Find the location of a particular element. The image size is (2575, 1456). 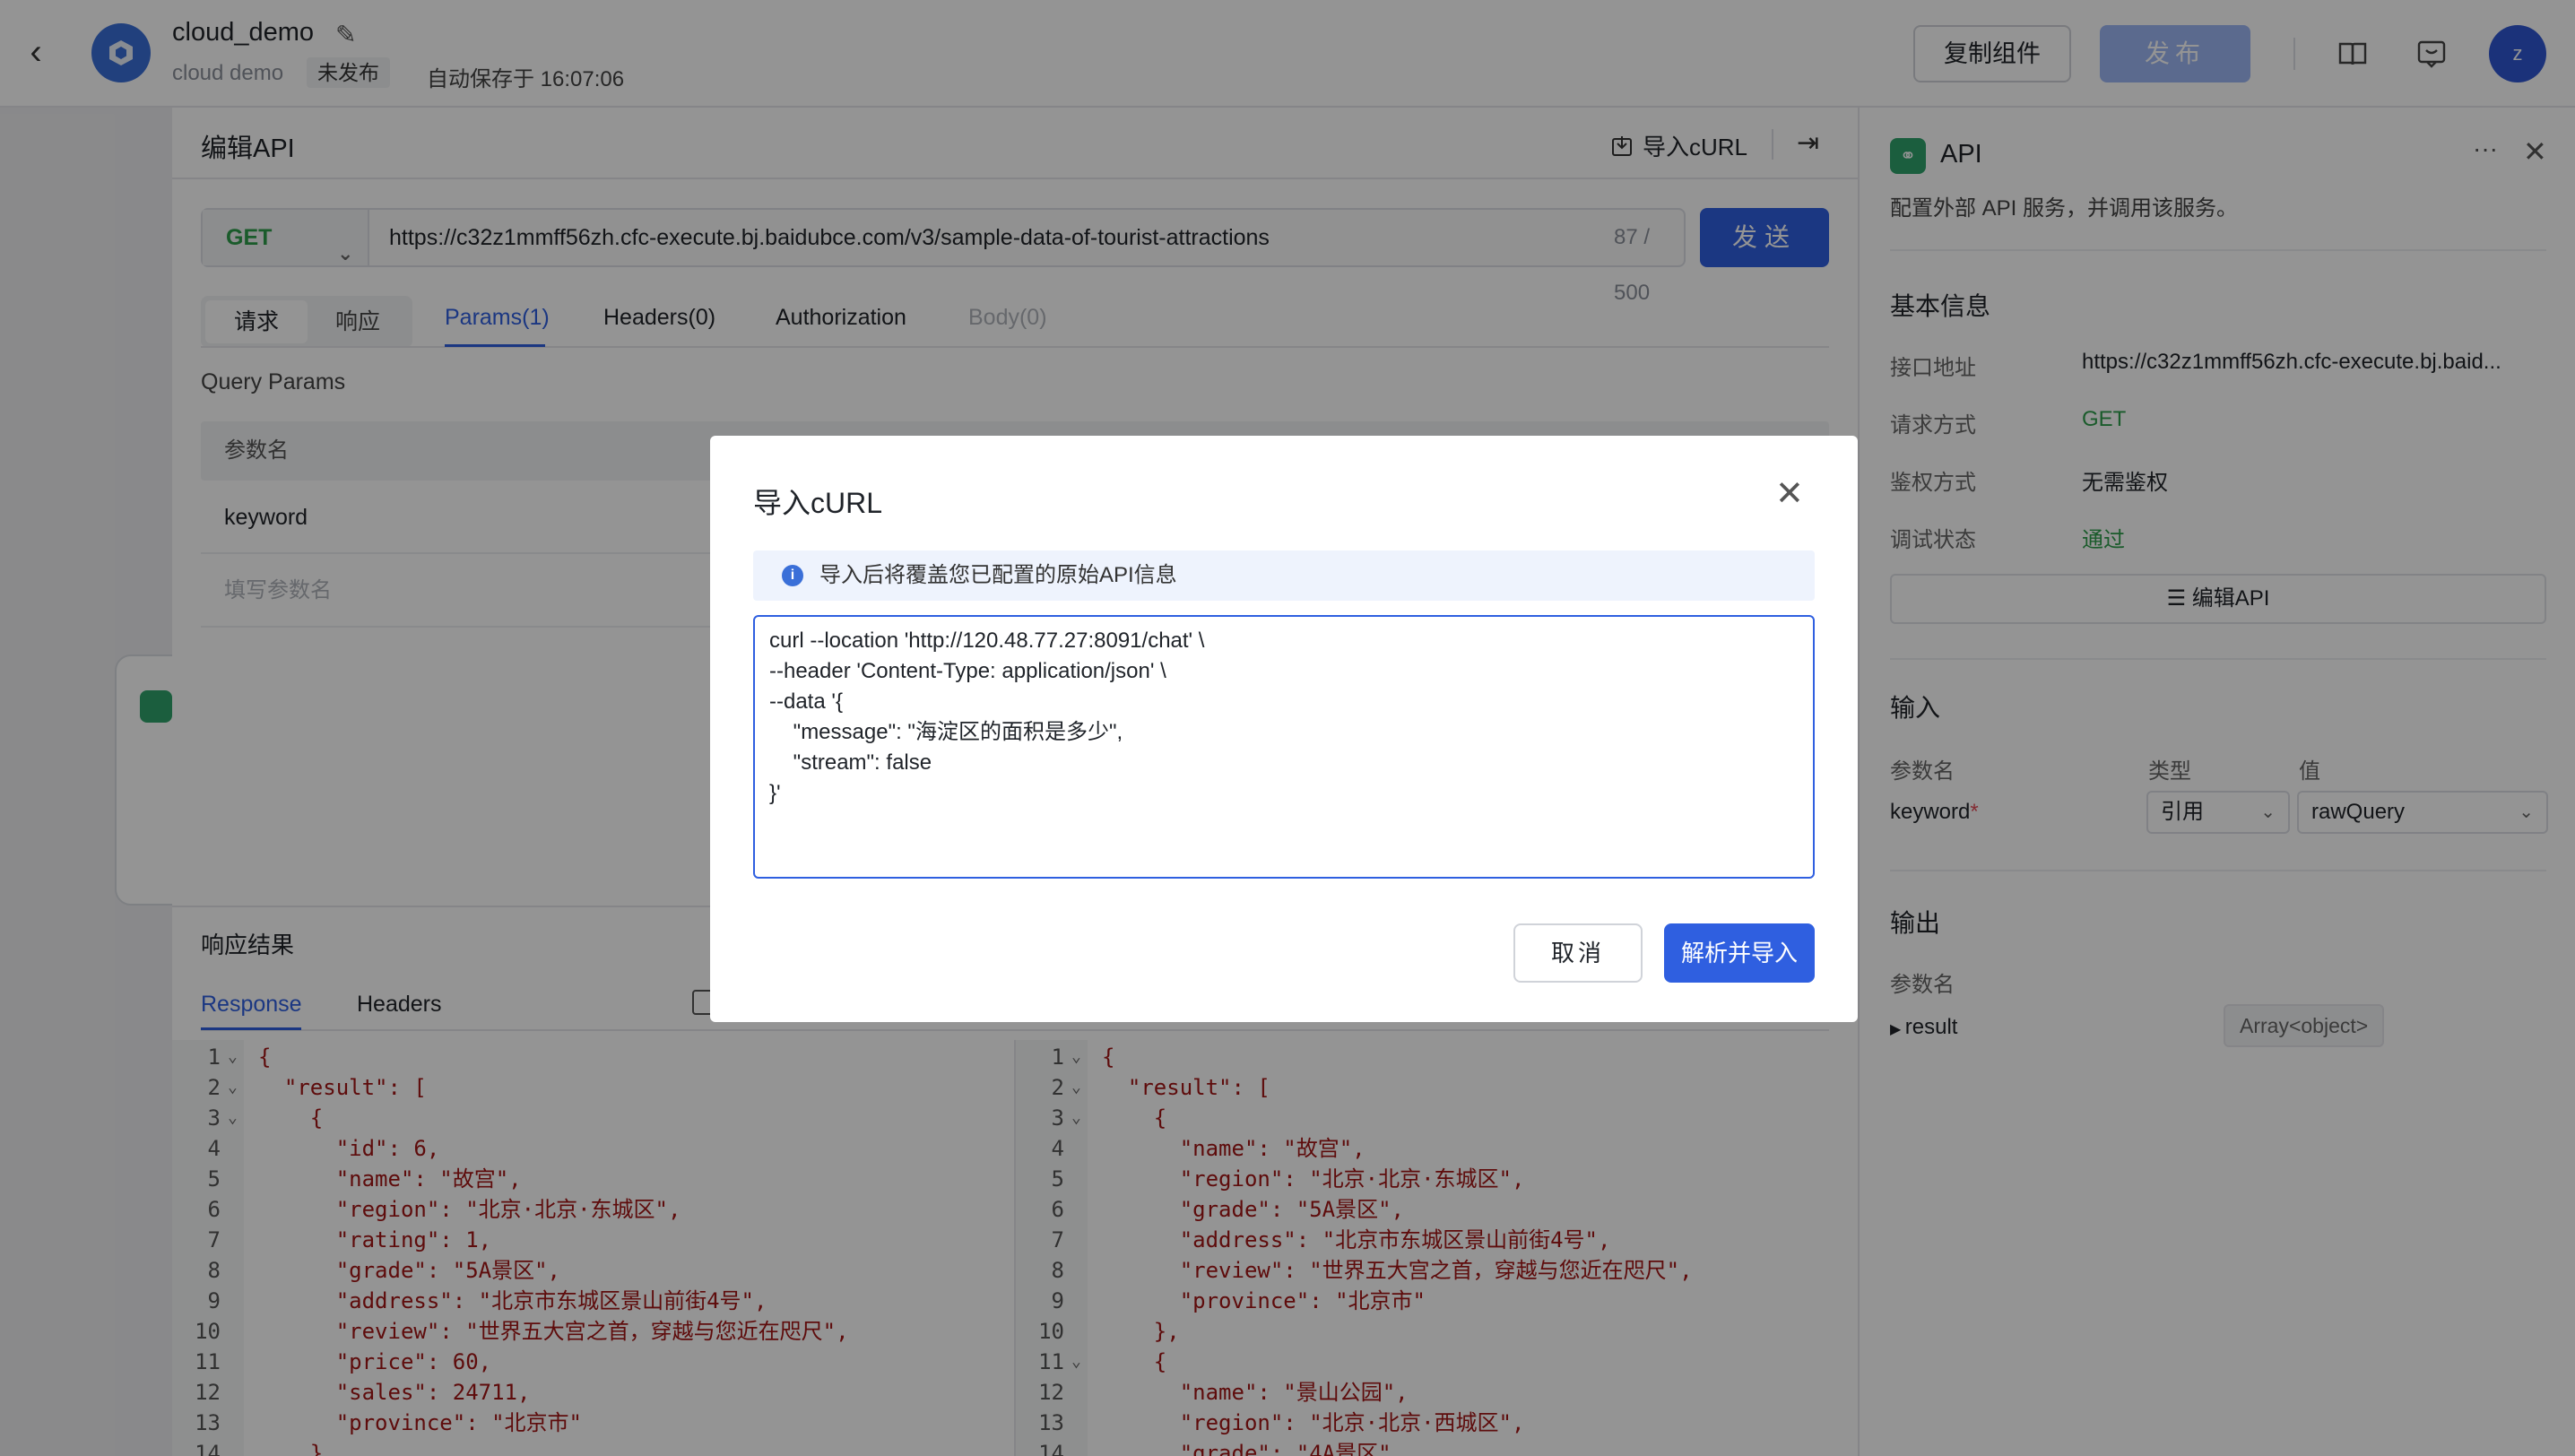

close-icon: ✕ is located at coordinates (1789, 494).